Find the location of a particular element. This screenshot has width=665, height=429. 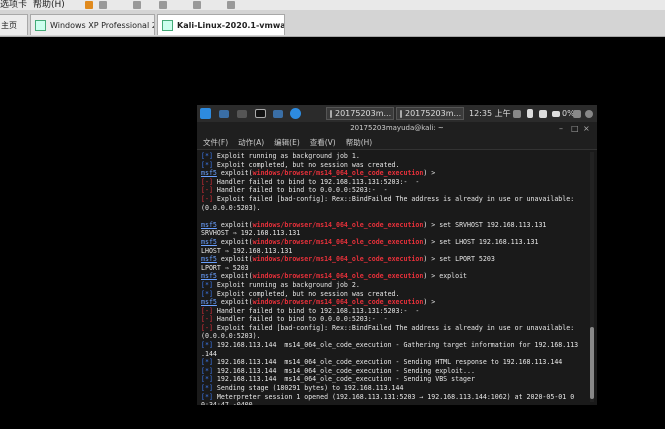

line-text: > set SRVHOST 192.168.113.131 is located at coordinates (487, 224).